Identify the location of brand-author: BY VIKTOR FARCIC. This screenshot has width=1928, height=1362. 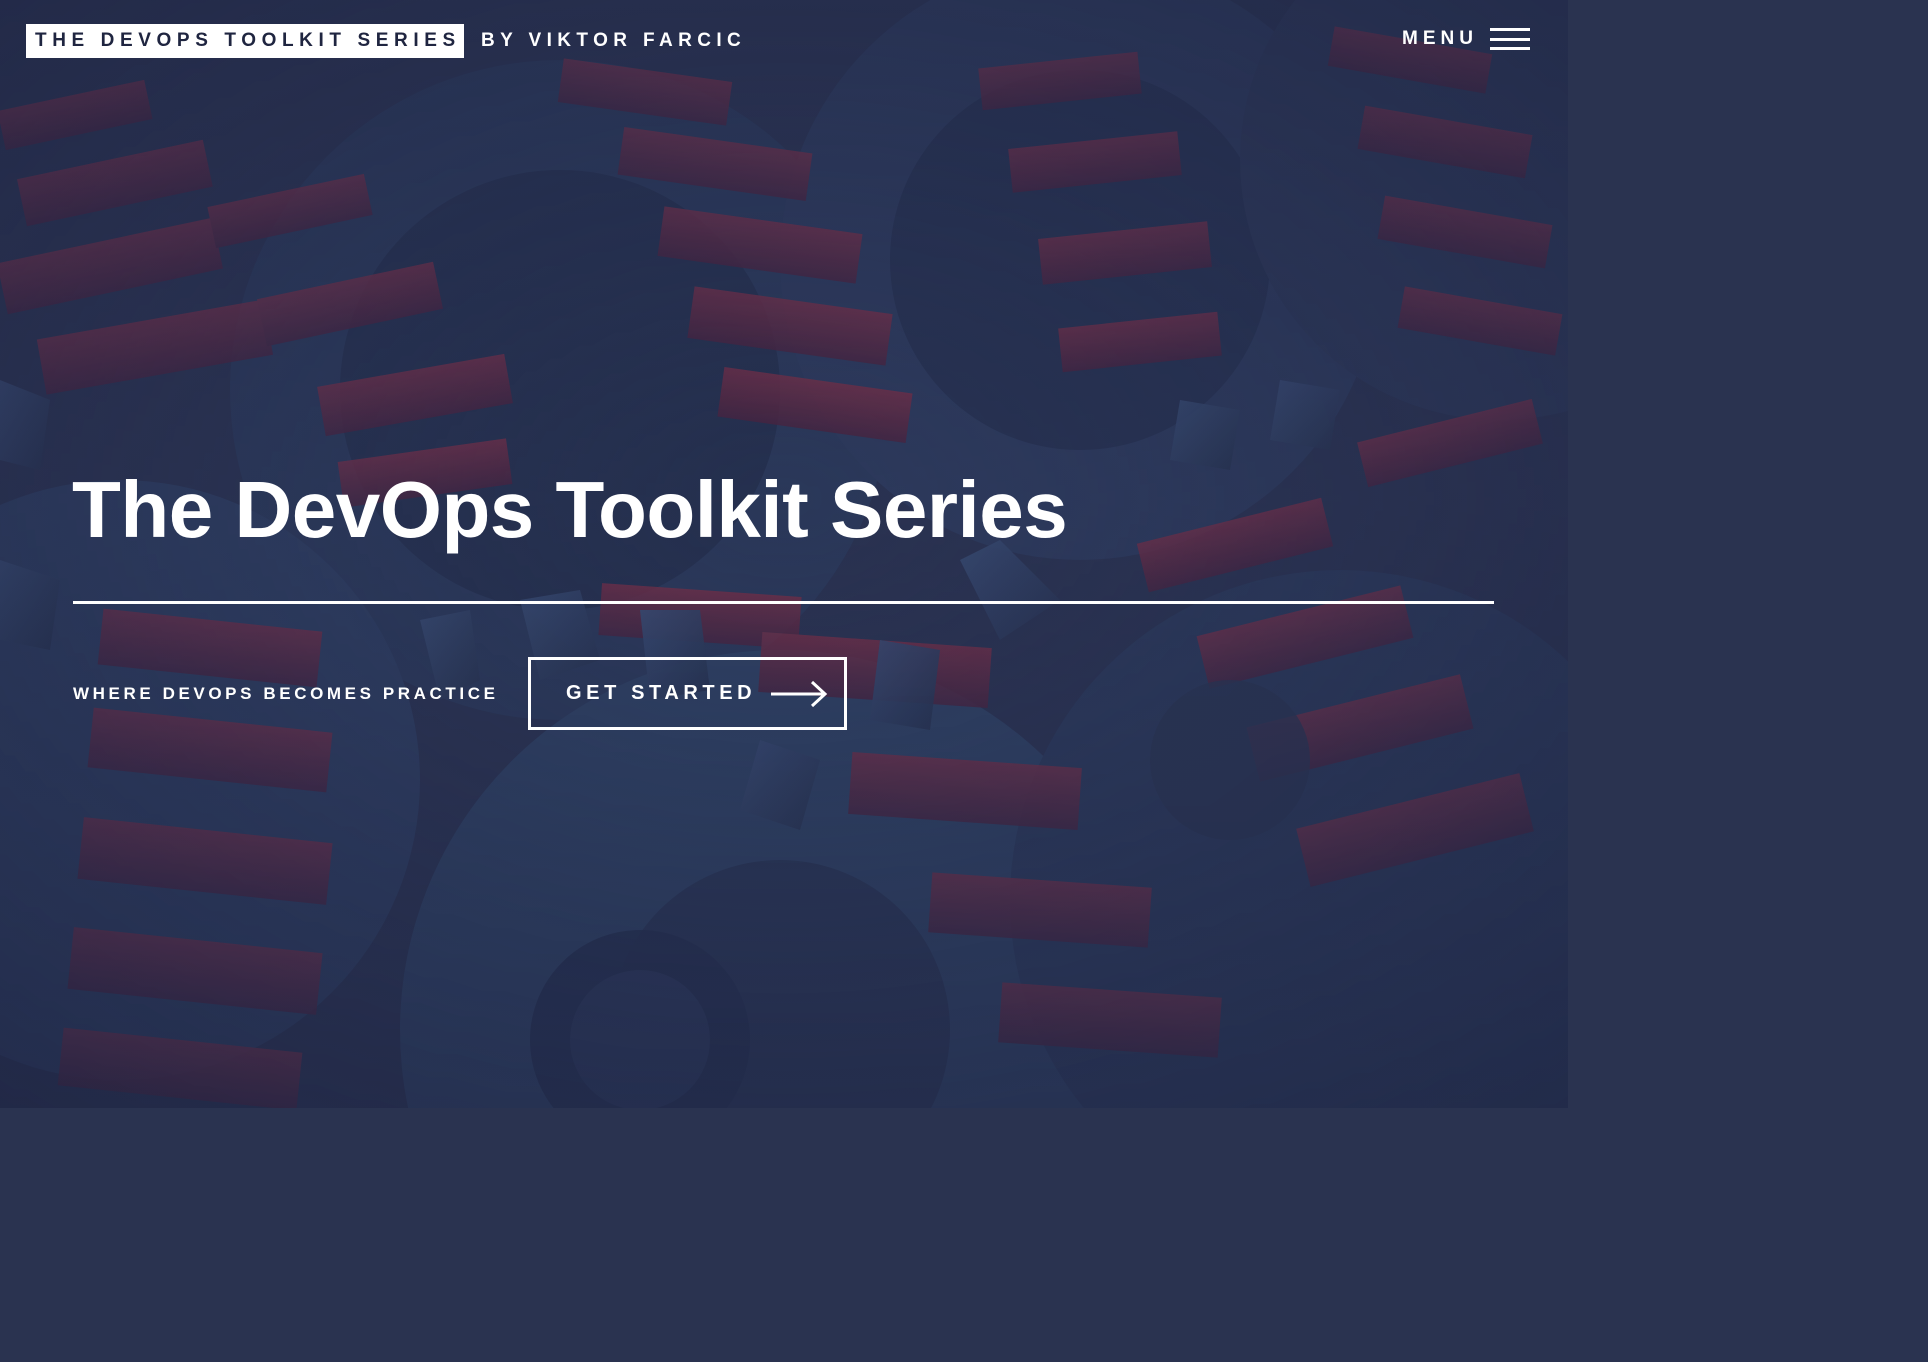
(613, 41).